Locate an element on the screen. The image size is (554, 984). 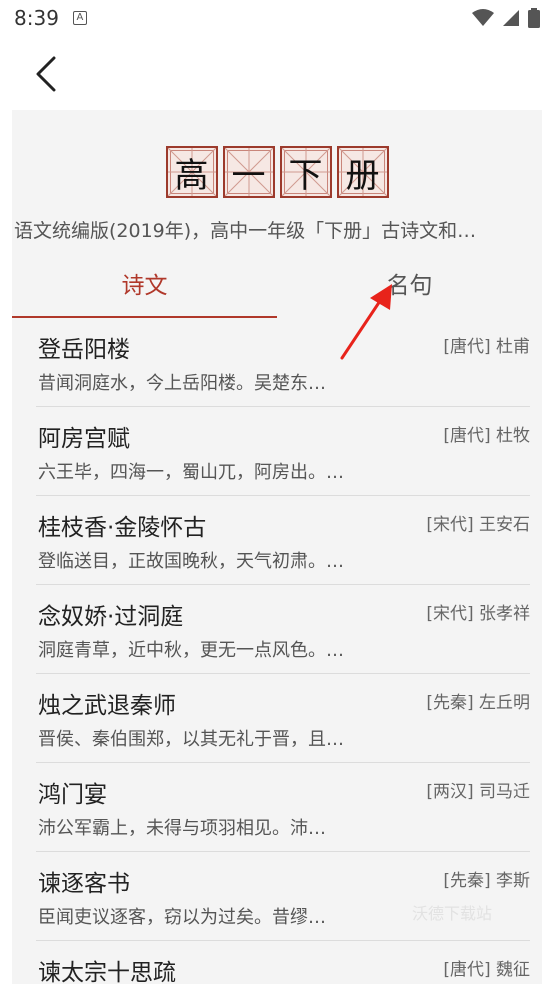
signal-icon is located at coordinates (511, 18).